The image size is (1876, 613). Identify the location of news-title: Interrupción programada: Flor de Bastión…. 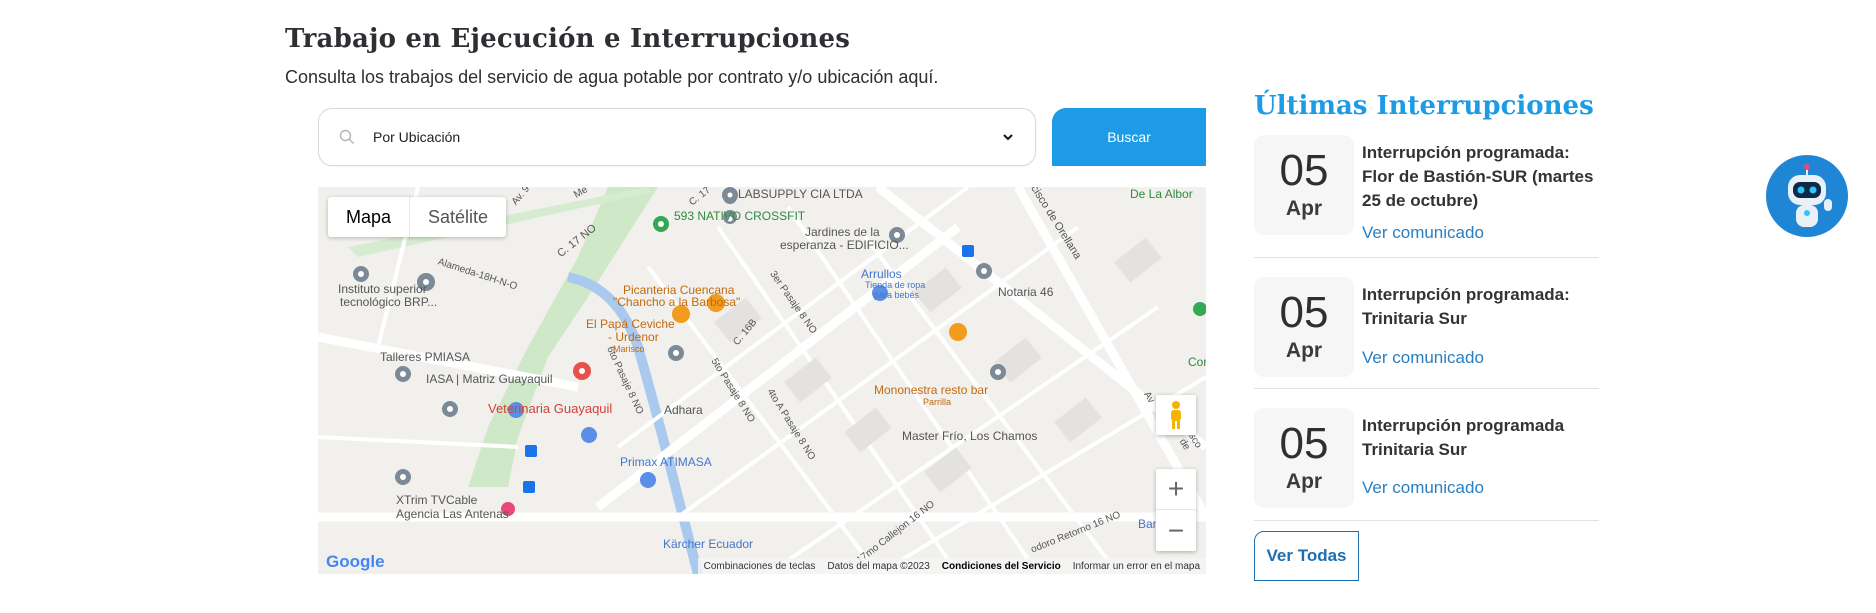
(1478, 176).